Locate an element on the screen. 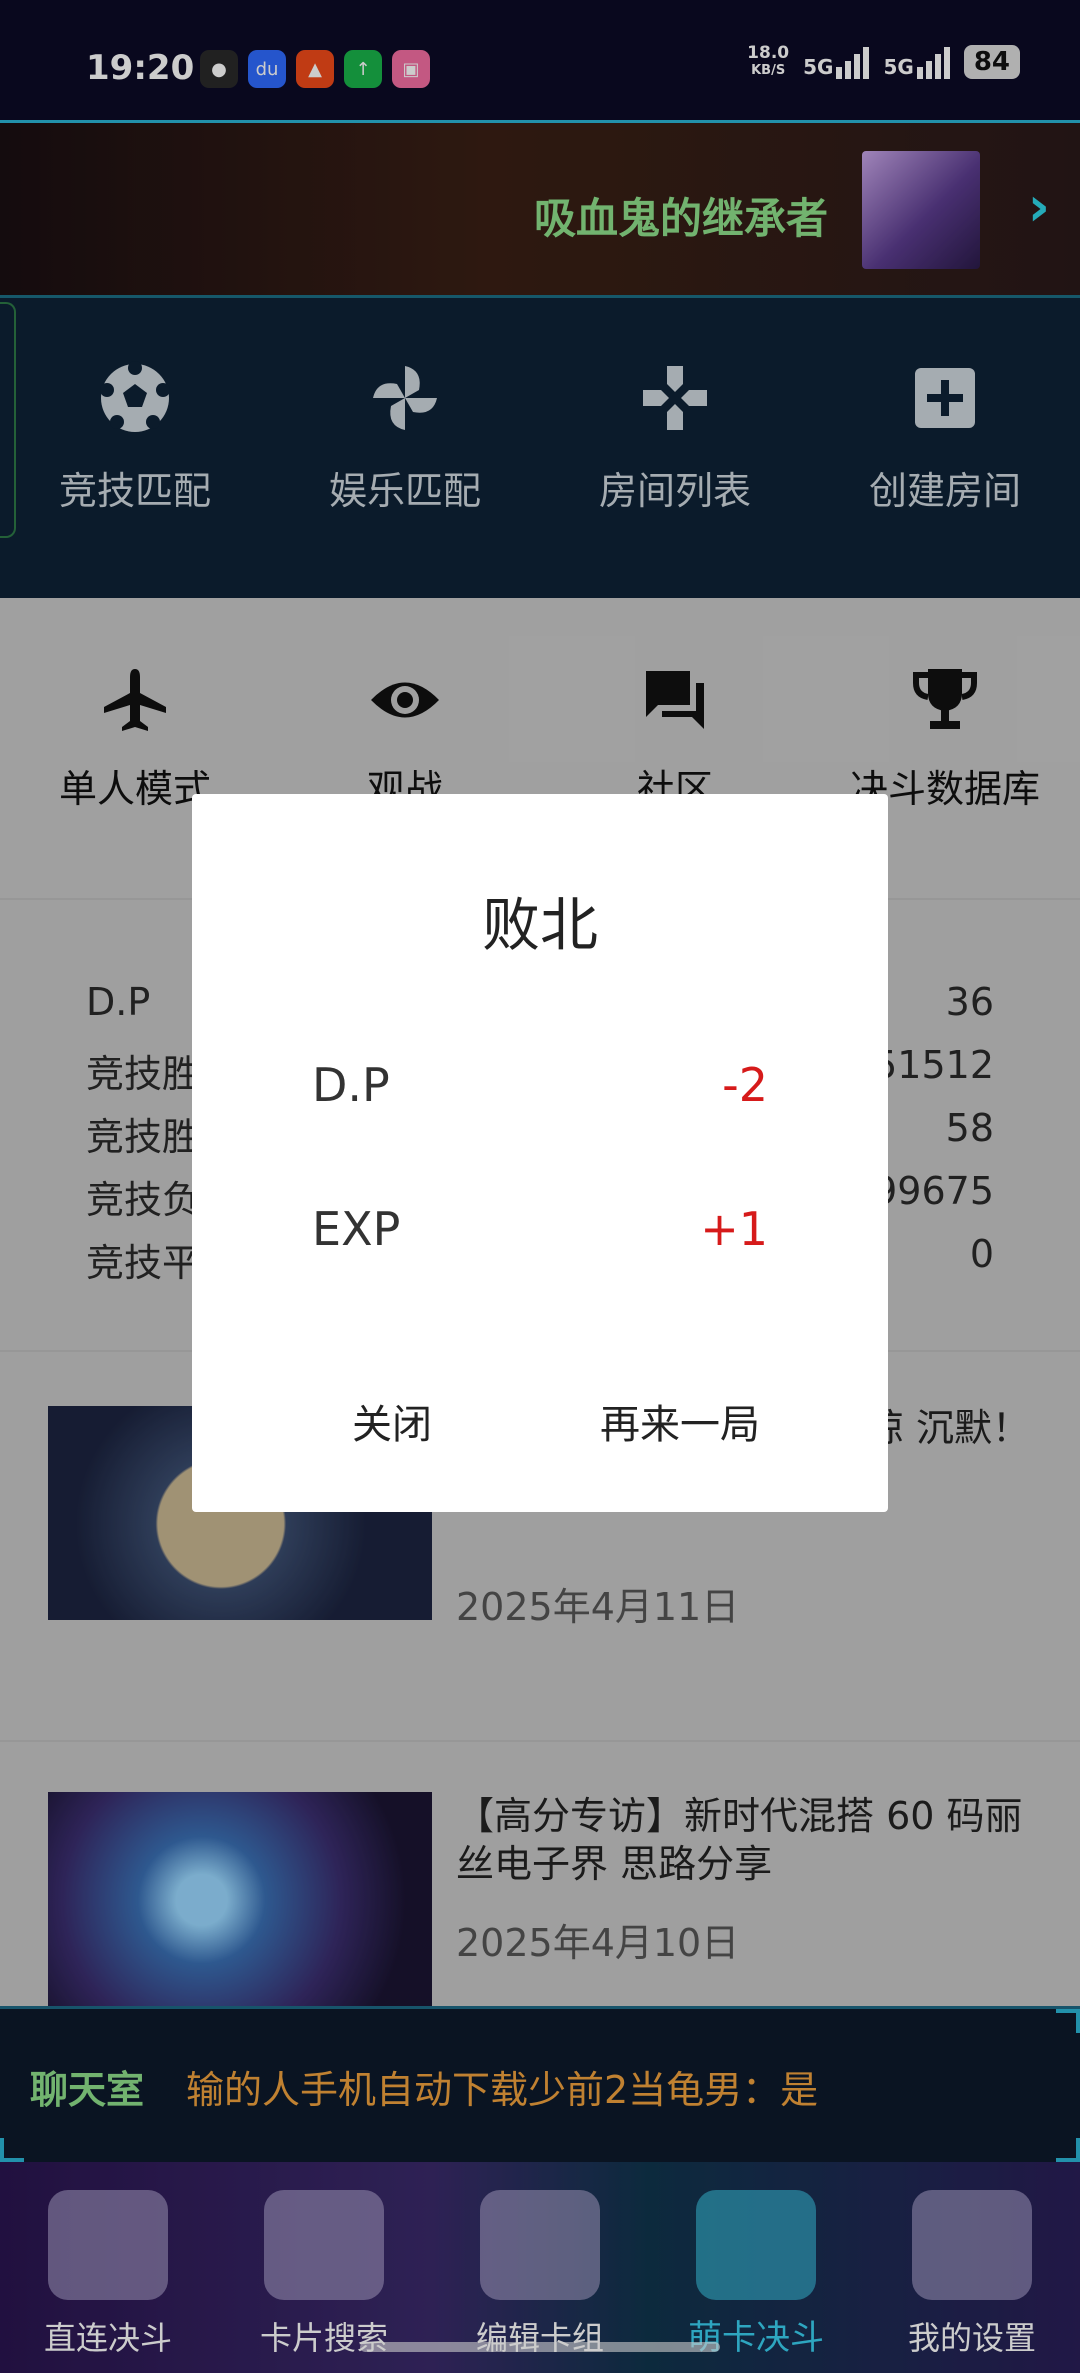 The width and height of the screenshot is (1080, 2373). result-row-exp: EXP +1 is located at coordinates (540, 1229).